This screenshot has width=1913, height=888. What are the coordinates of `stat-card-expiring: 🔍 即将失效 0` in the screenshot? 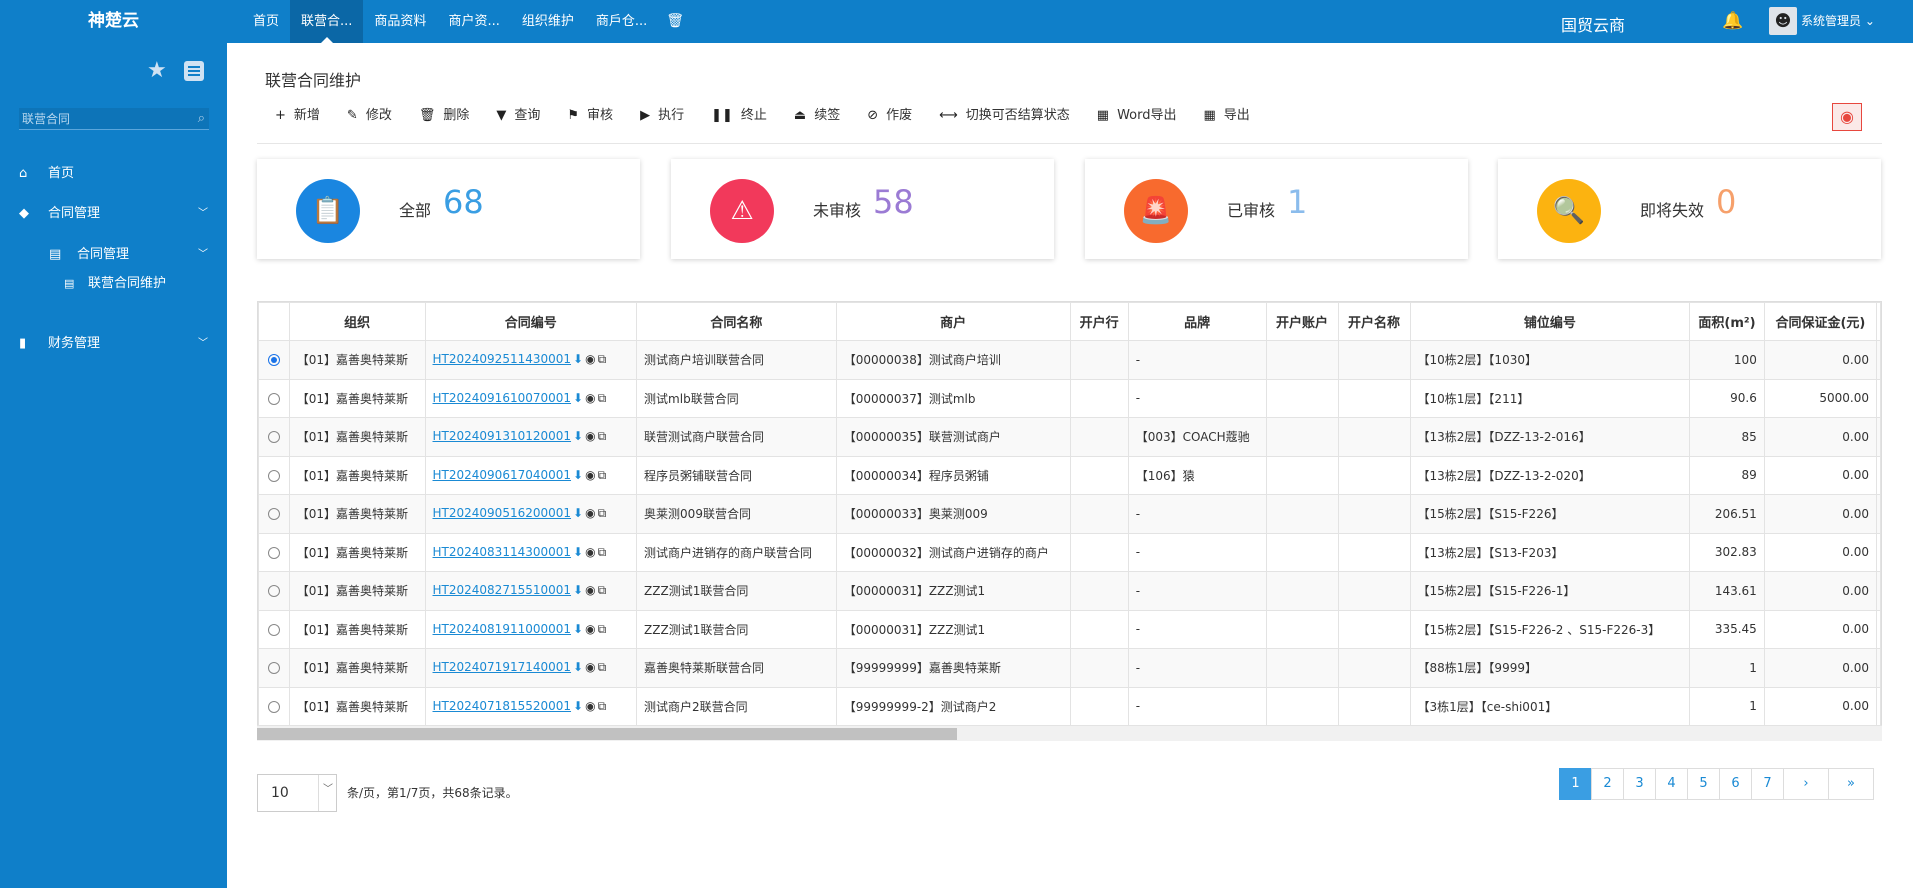 It's located at (1689, 209).